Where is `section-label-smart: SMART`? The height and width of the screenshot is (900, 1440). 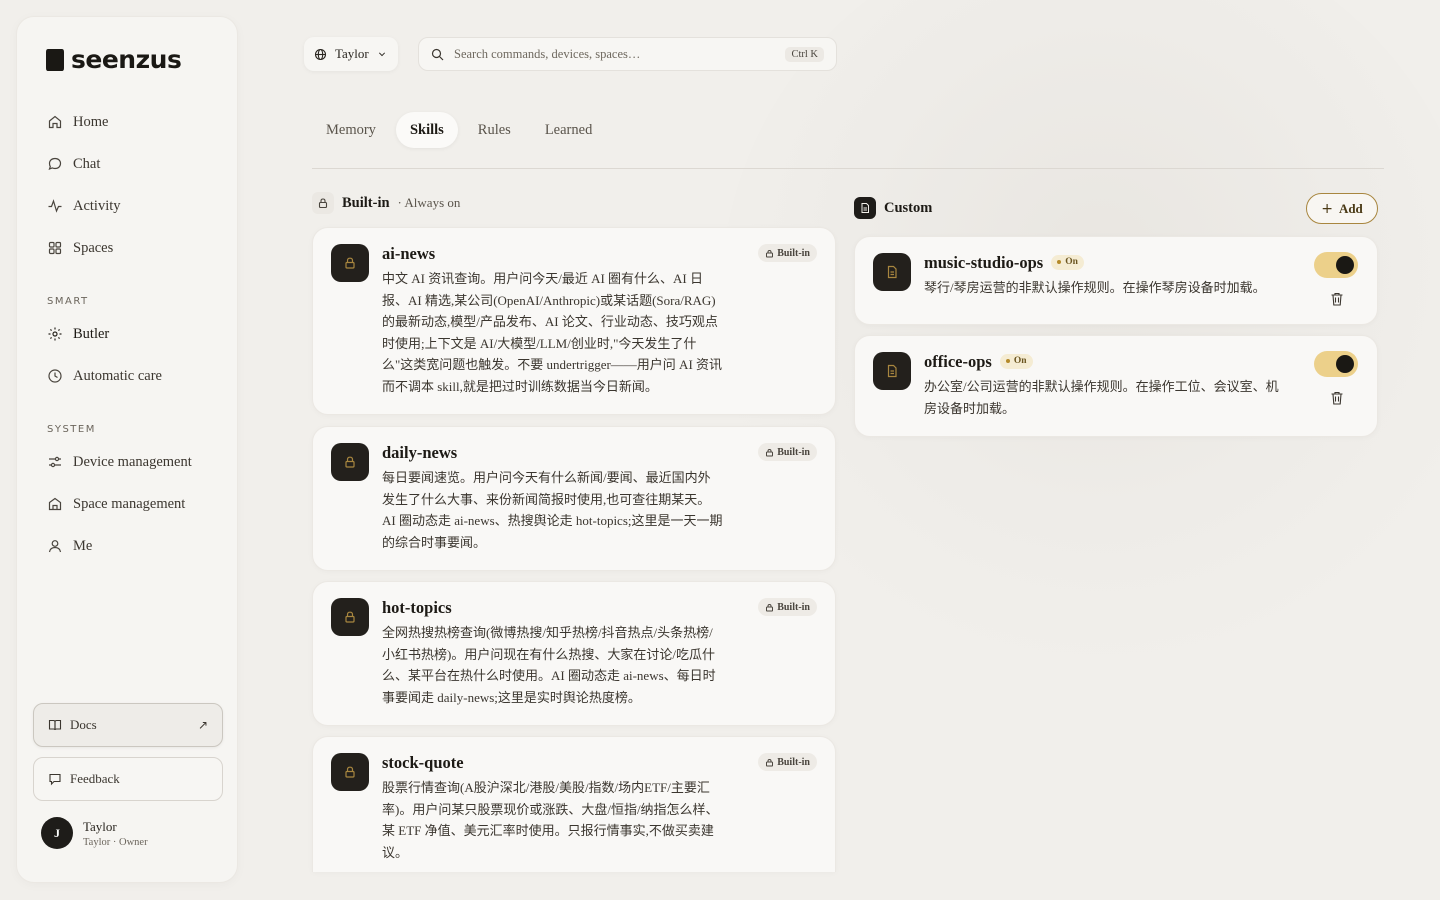 section-label-smart: SMART is located at coordinates (68, 301).